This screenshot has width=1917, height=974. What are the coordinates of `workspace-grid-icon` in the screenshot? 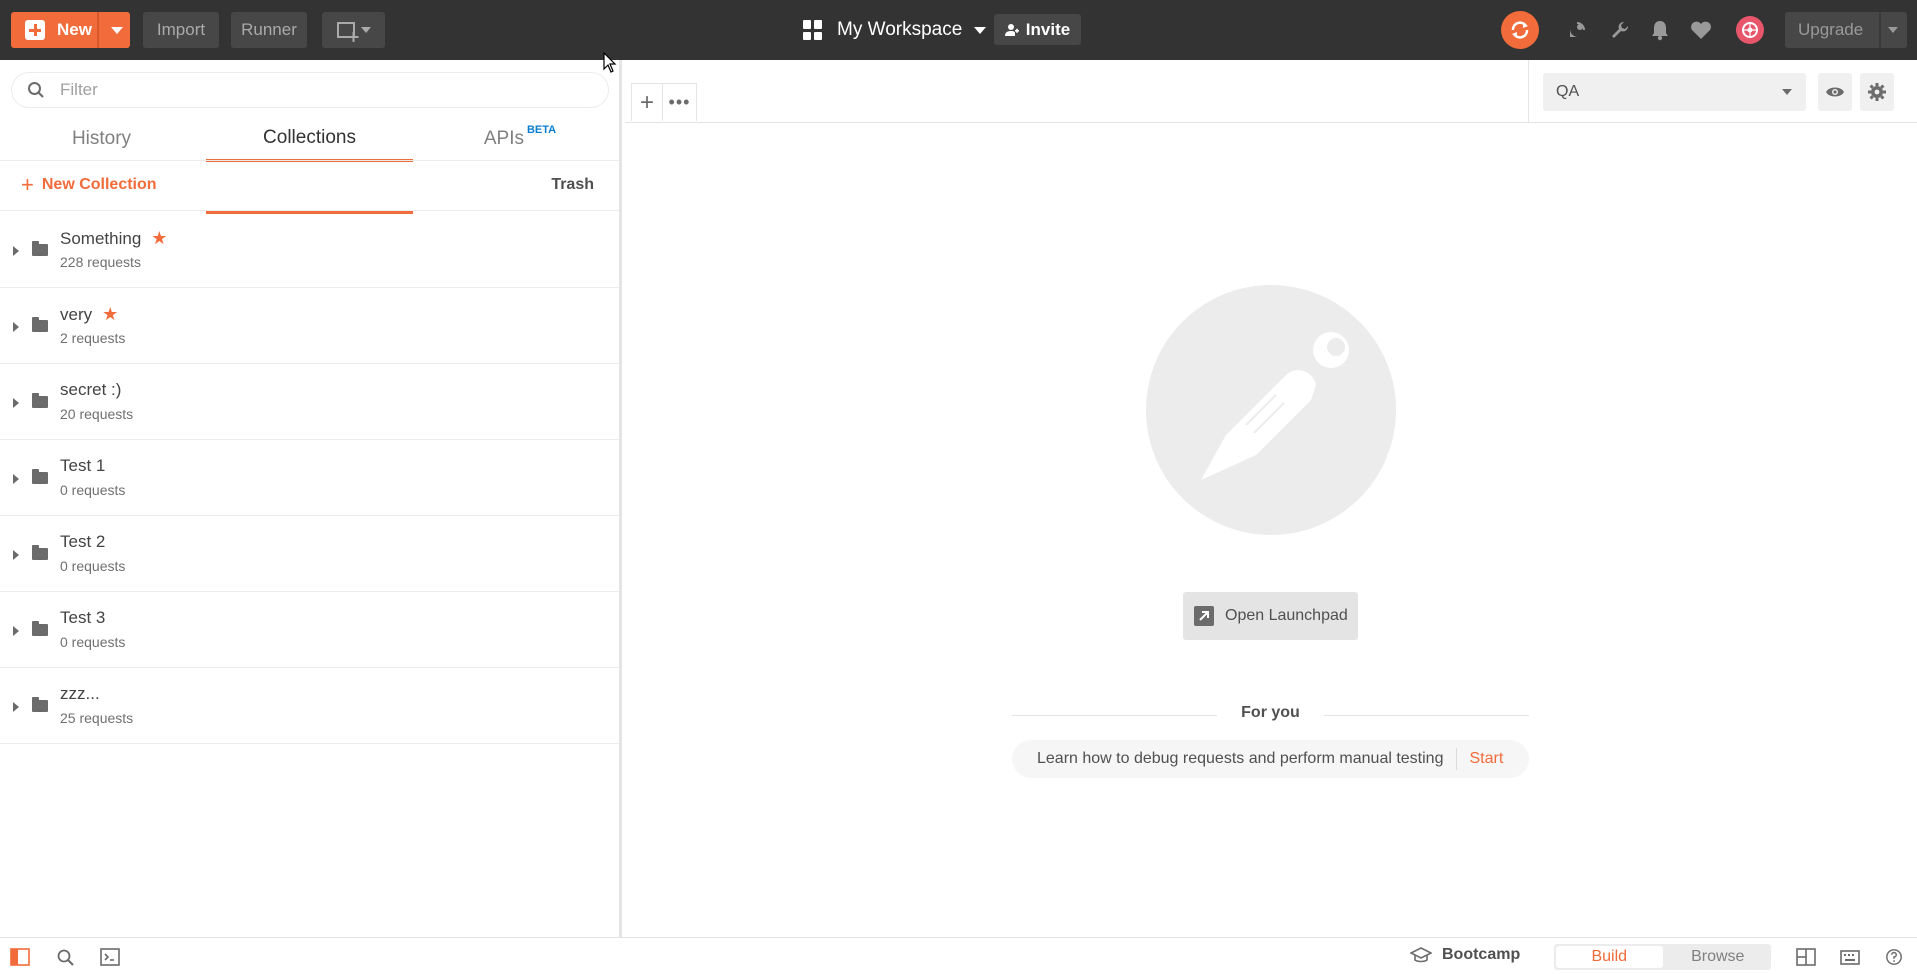 It's located at (813, 30).